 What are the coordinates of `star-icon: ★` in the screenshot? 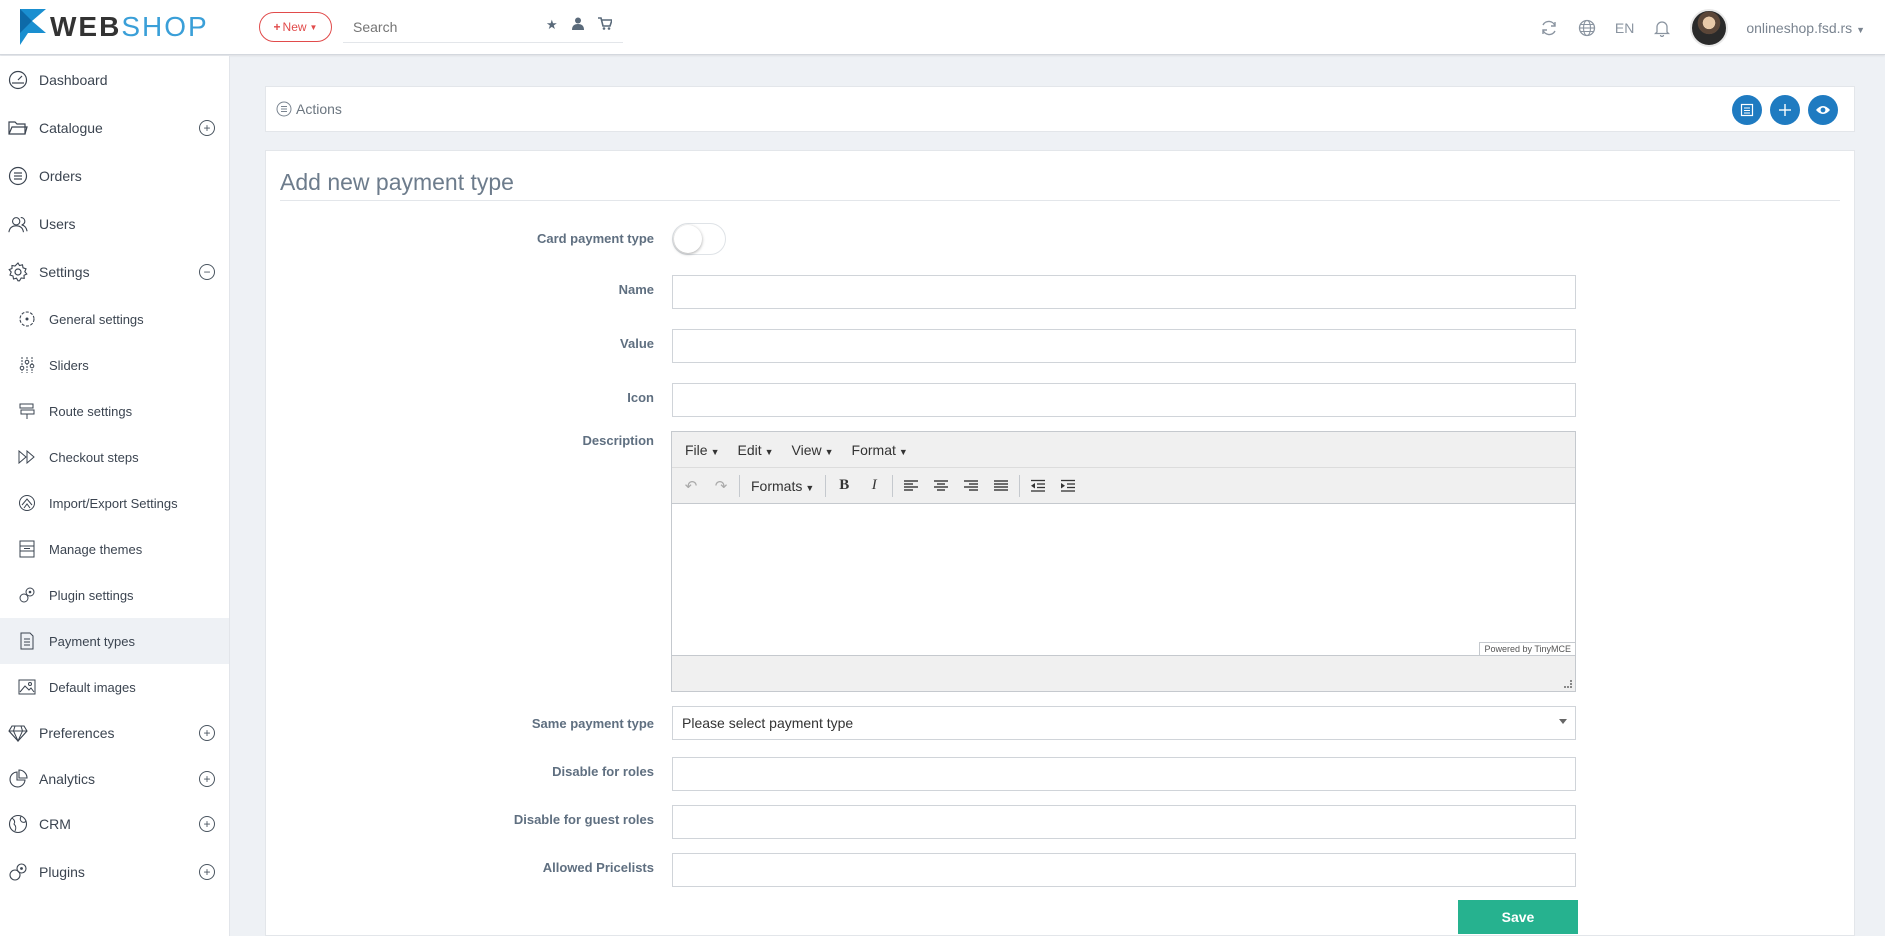 It's located at (552, 25).